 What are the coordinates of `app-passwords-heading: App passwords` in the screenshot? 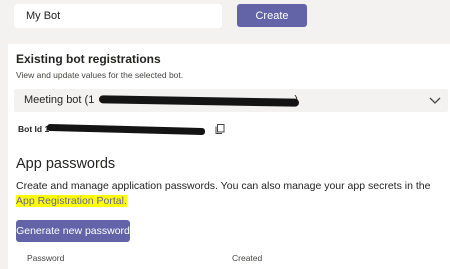 It's located at (66, 164).